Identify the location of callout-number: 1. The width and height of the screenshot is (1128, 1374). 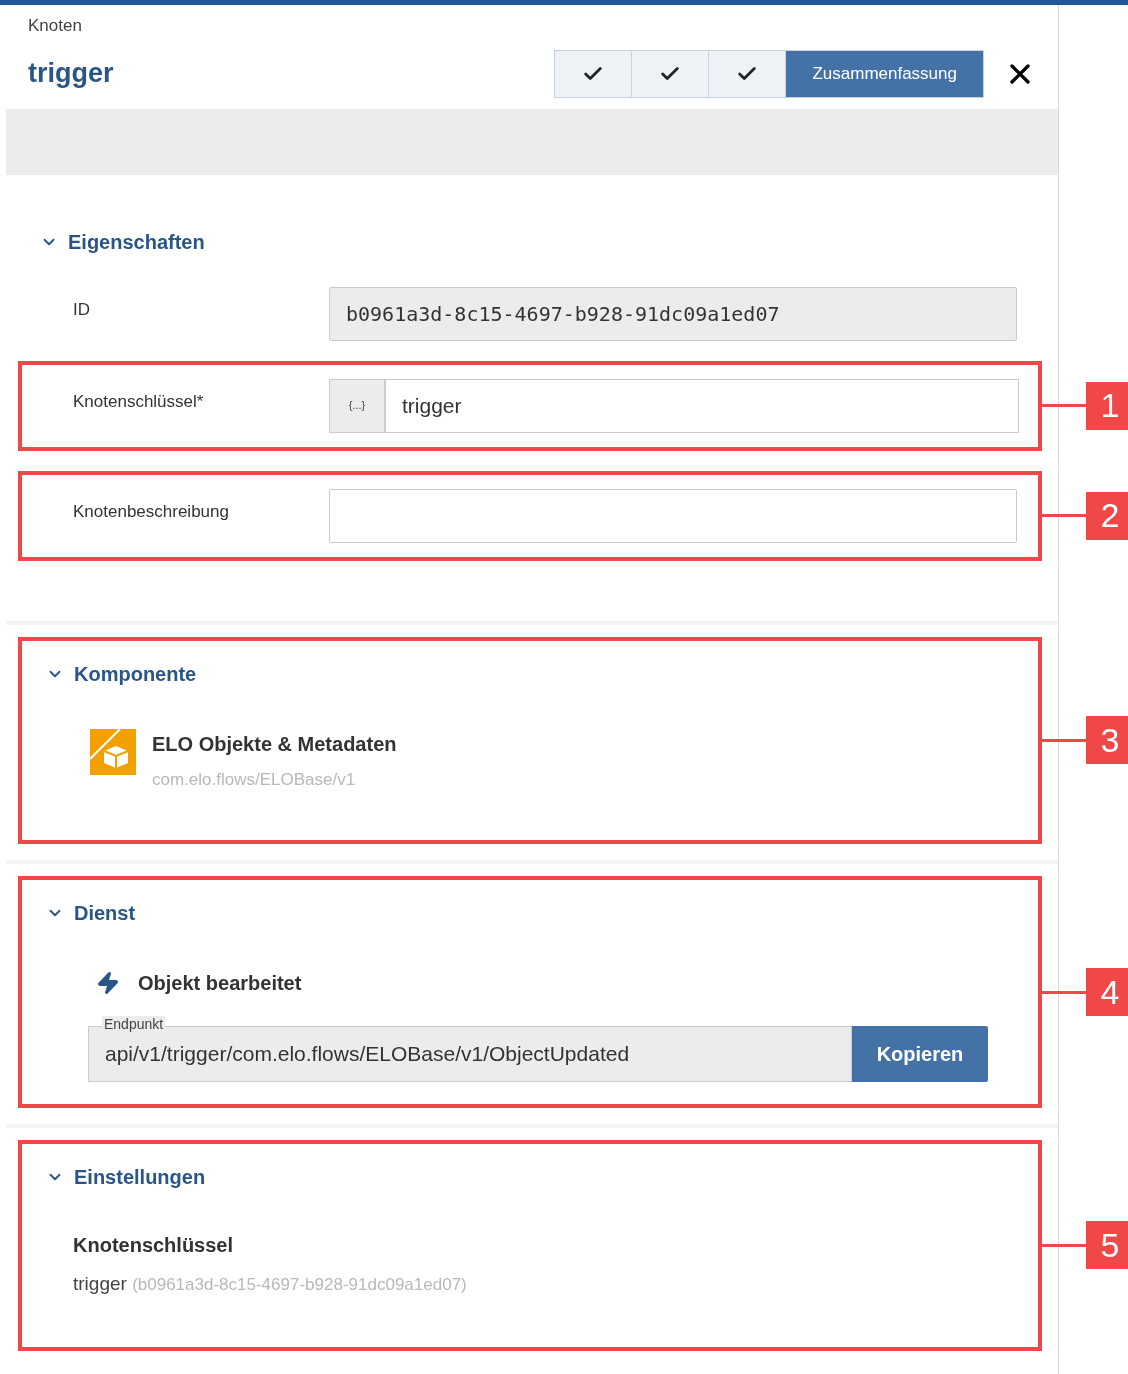
(1107, 405).